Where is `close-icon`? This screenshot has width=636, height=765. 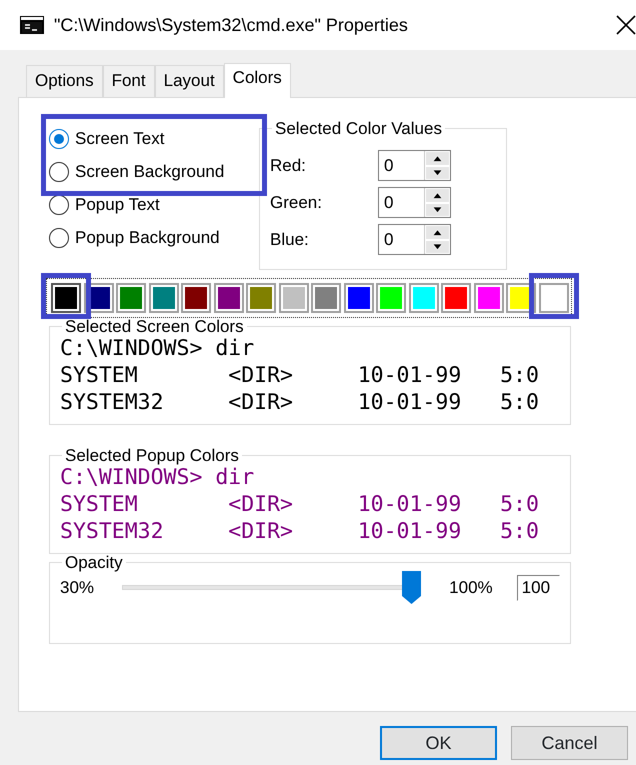
close-icon is located at coordinates (626, 25).